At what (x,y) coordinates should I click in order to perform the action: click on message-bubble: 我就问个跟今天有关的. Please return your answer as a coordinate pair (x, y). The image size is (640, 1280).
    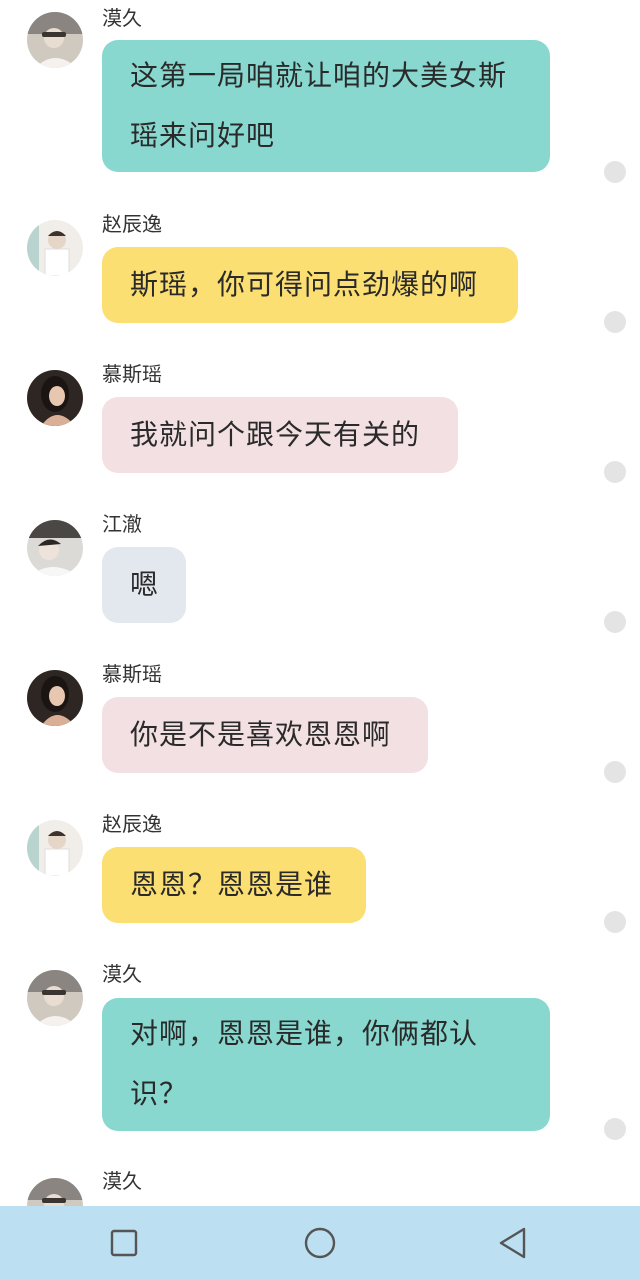
    Looking at the image, I should click on (280, 435).